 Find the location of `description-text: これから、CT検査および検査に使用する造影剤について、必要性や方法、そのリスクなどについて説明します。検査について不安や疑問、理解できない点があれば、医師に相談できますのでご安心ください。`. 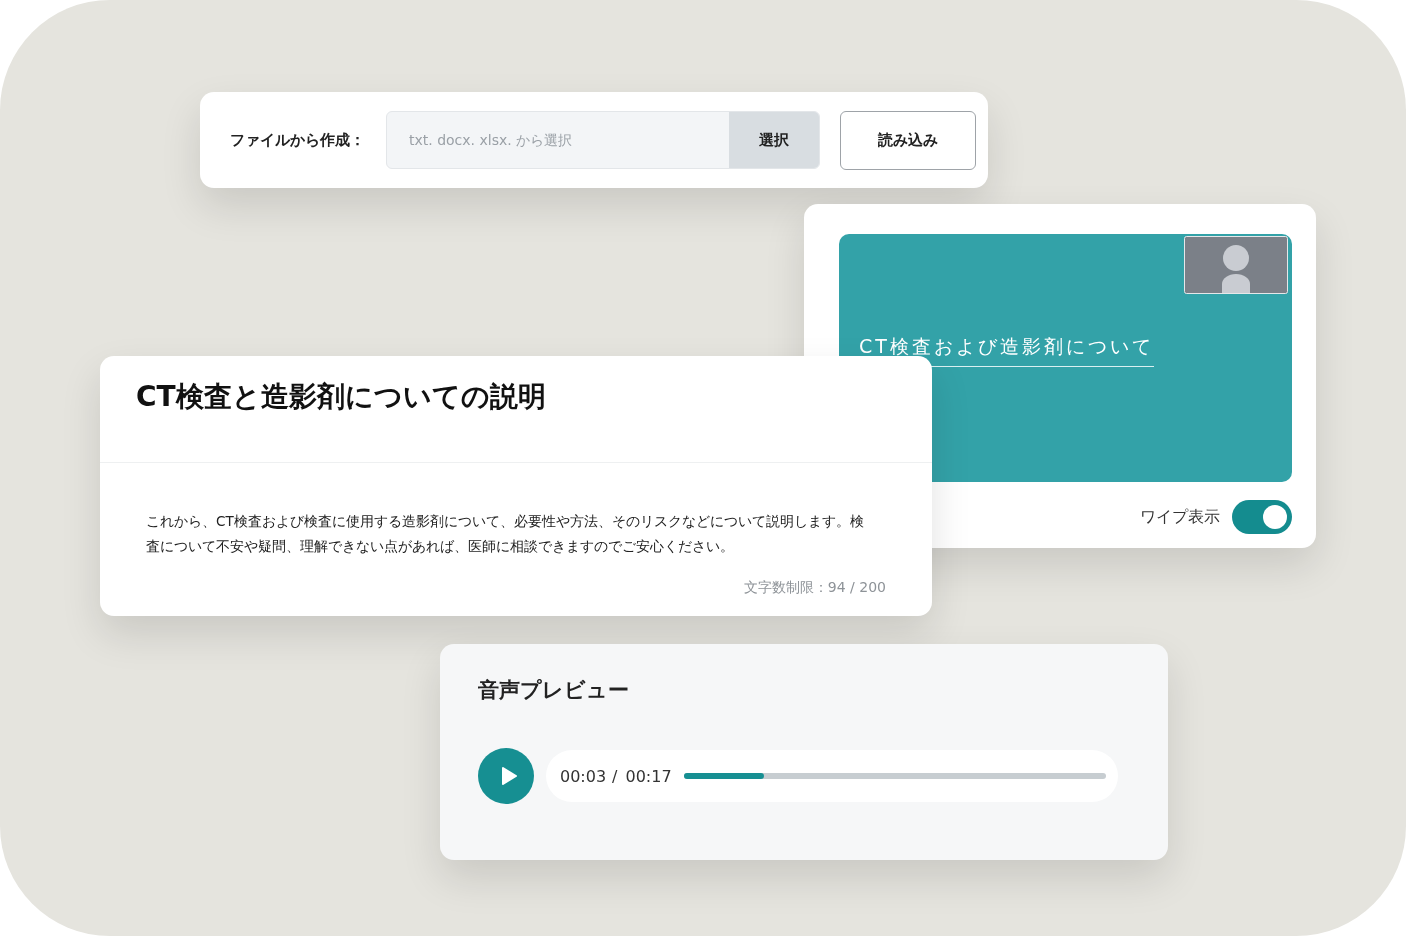

description-text: これから、CT検査および検査に使用する造影剤について、必要性や方法、そのリスクなどについて説明します。検査について不安や疑問、理解できない点があれば、医師に相談できますのでご安心ください。 is located at coordinates (505, 534).